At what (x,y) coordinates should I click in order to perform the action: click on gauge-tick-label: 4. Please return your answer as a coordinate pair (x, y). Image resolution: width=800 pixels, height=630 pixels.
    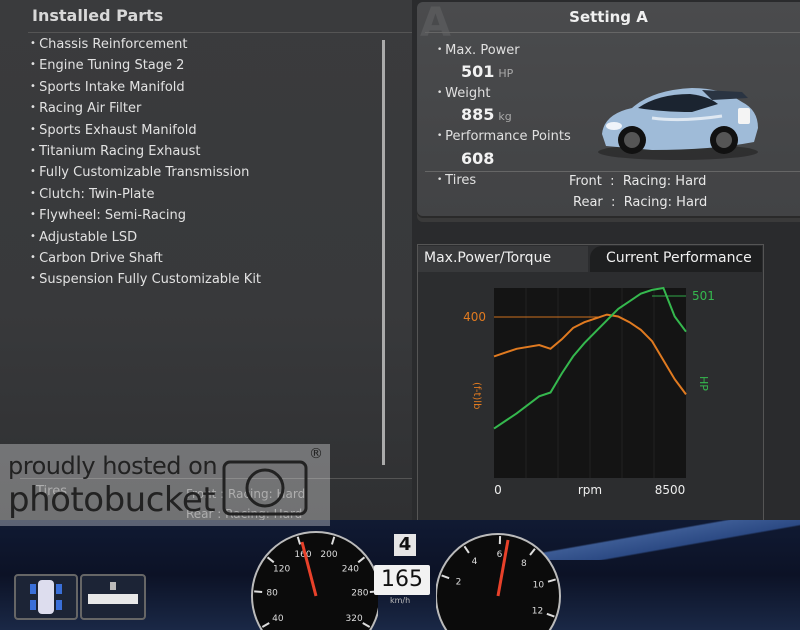
    Looking at the image, I should click on (475, 562).